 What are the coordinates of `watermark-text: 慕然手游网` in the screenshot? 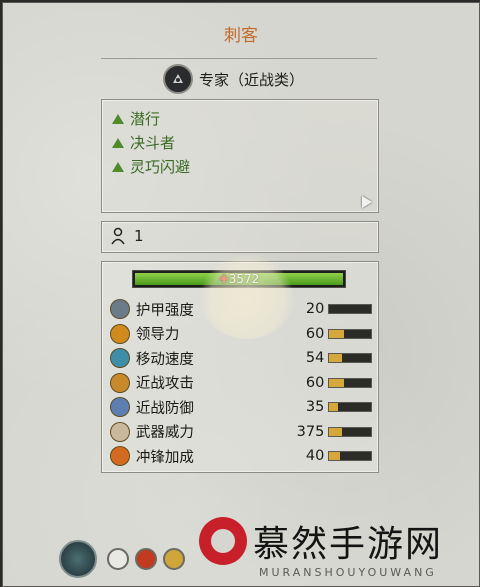 It's located at (348, 544).